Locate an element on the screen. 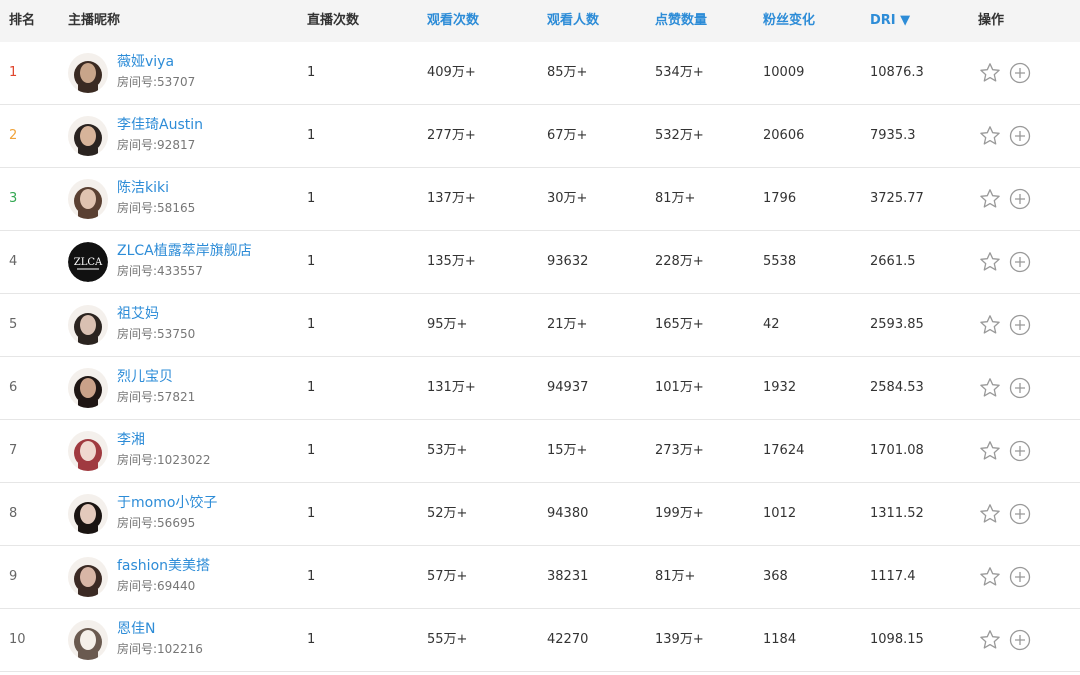 Image resolution: width=1080 pixels, height=675 pixels. views-value: 277万+ is located at coordinates (451, 135).